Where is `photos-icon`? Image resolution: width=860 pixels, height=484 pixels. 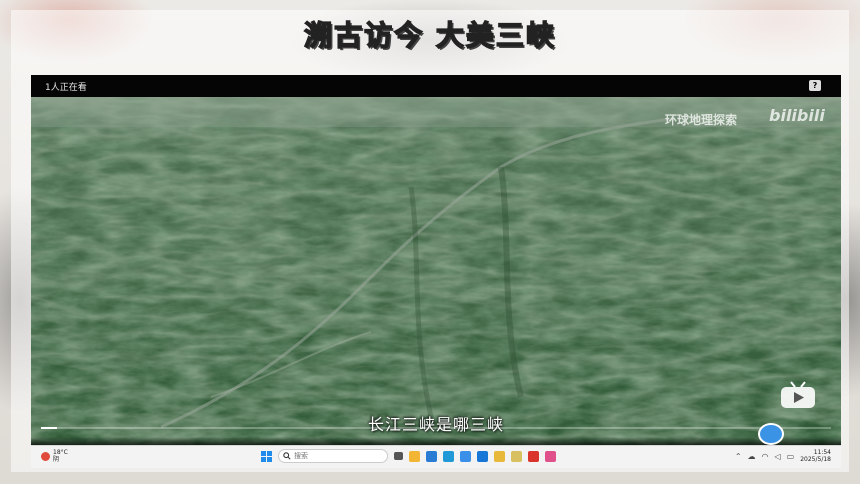 photos-icon is located at coordinates (431, 456).